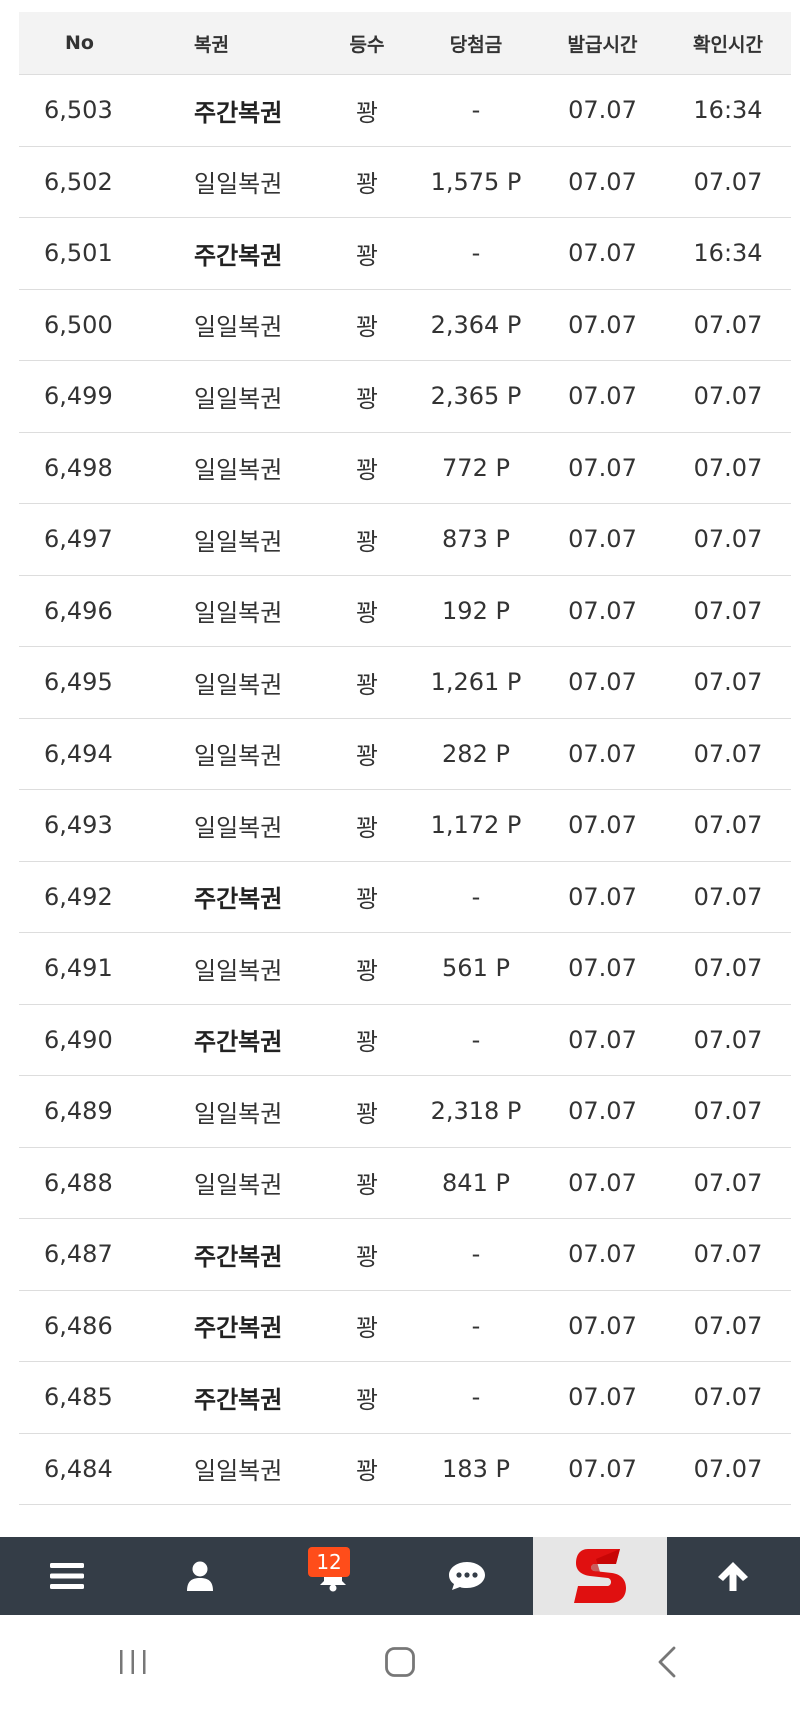 The height and width of the screenshot is (1709, 800). I want to click on cell-no: 6,499, so click(96, 396).